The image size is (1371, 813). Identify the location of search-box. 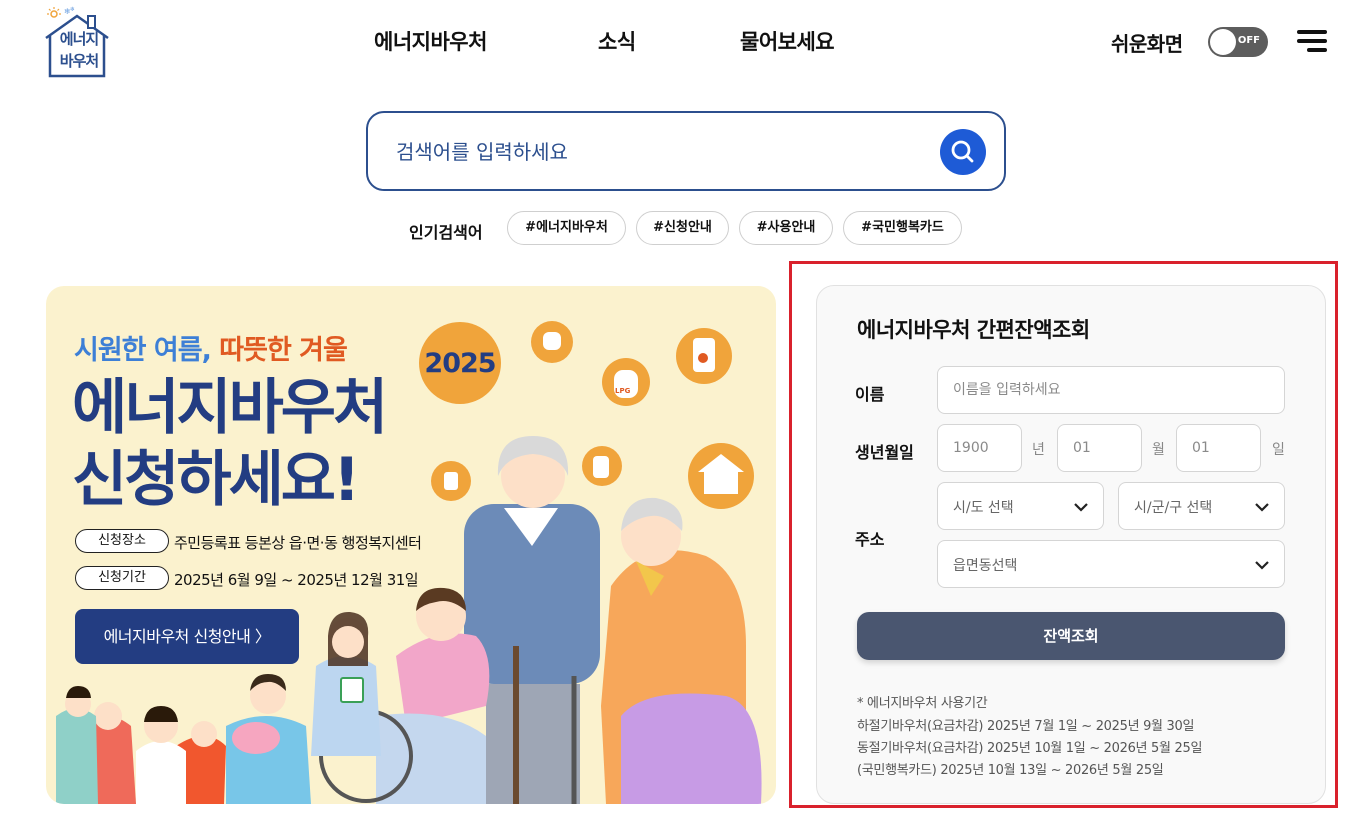
(686, 151).